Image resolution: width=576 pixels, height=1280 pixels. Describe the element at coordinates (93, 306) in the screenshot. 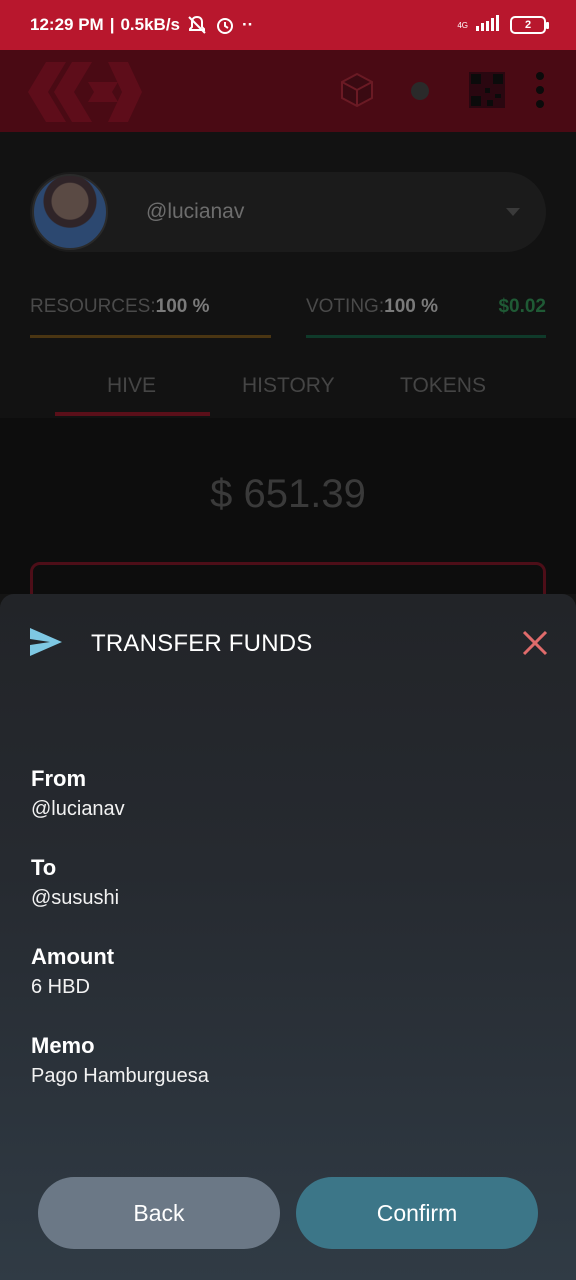

I see `resources-label: RESOURCES:` at that location.